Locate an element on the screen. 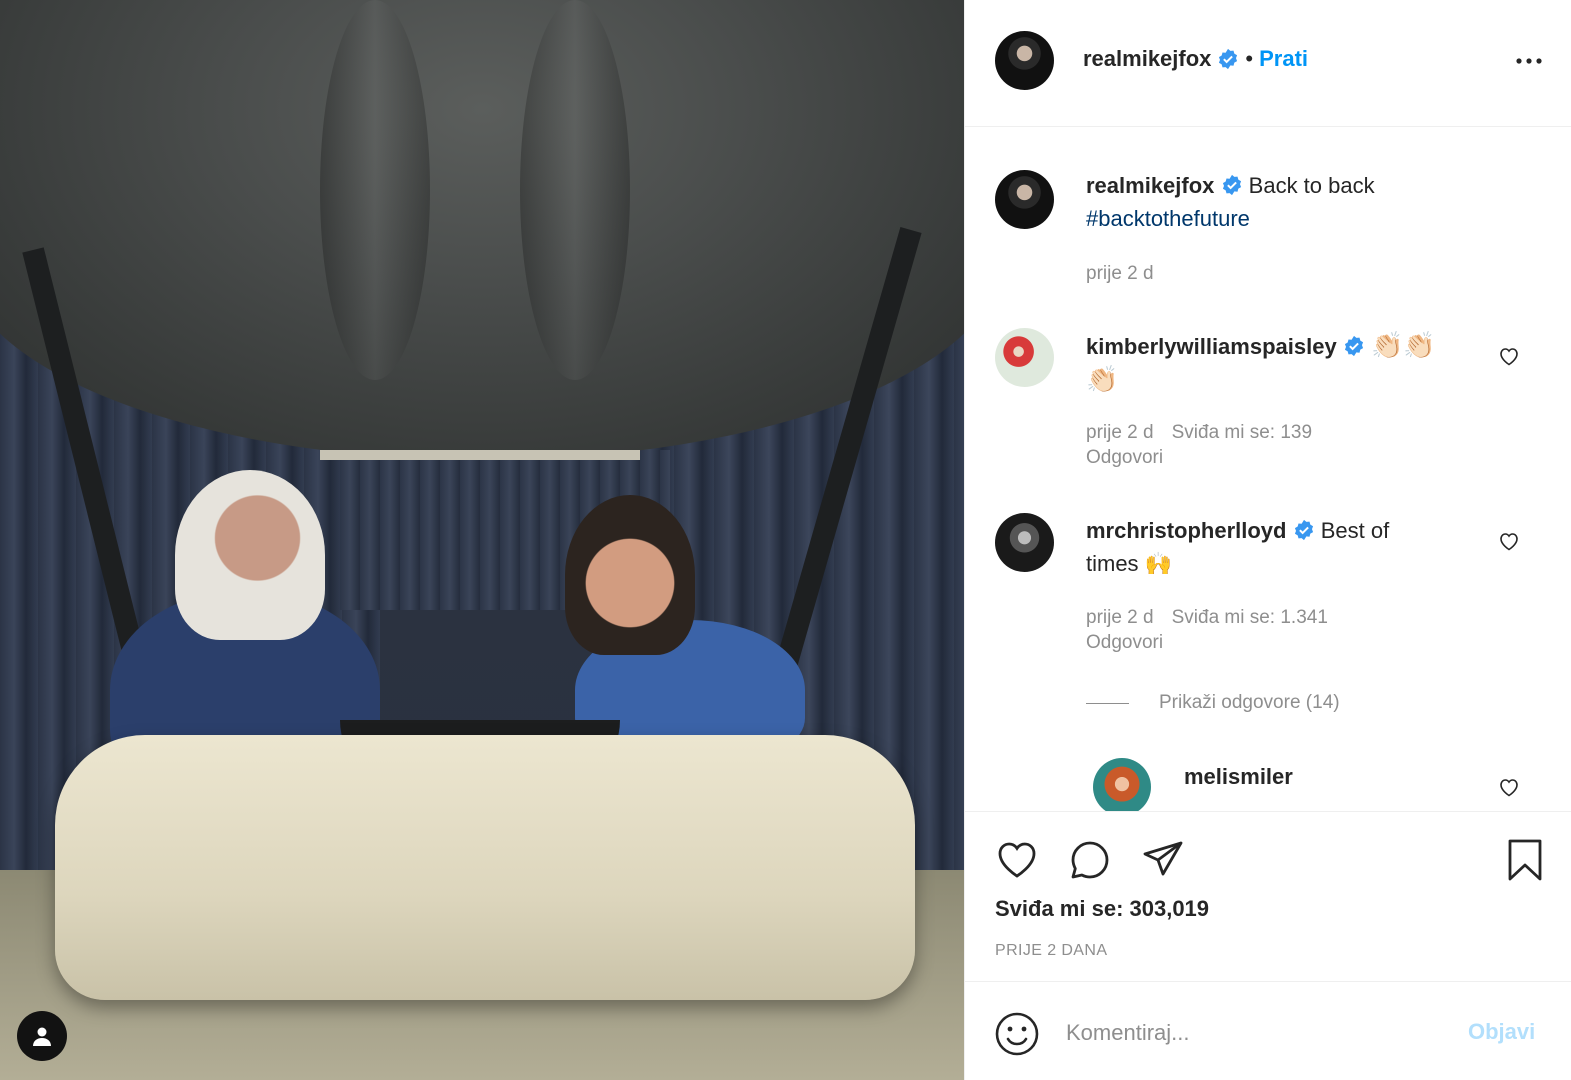  comment-meta: prije 2 d Sviđa mi se: 1.341 is located at coordinates (1216, 618).